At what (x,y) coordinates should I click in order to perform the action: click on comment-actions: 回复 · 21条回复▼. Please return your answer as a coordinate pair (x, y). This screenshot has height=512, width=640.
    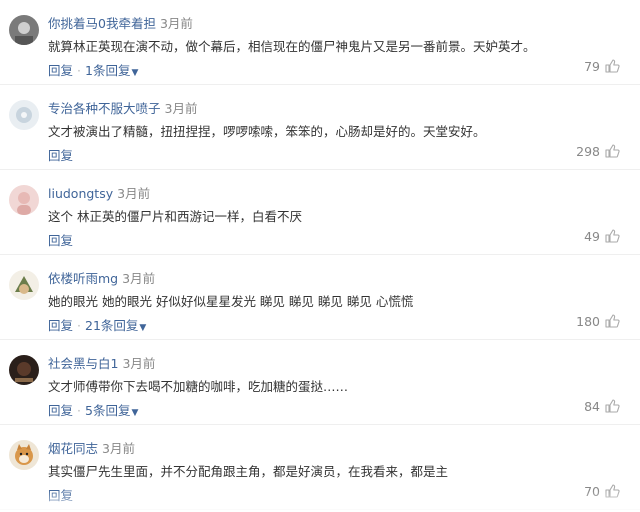
    Looking at the image, I should click on (97, 324).